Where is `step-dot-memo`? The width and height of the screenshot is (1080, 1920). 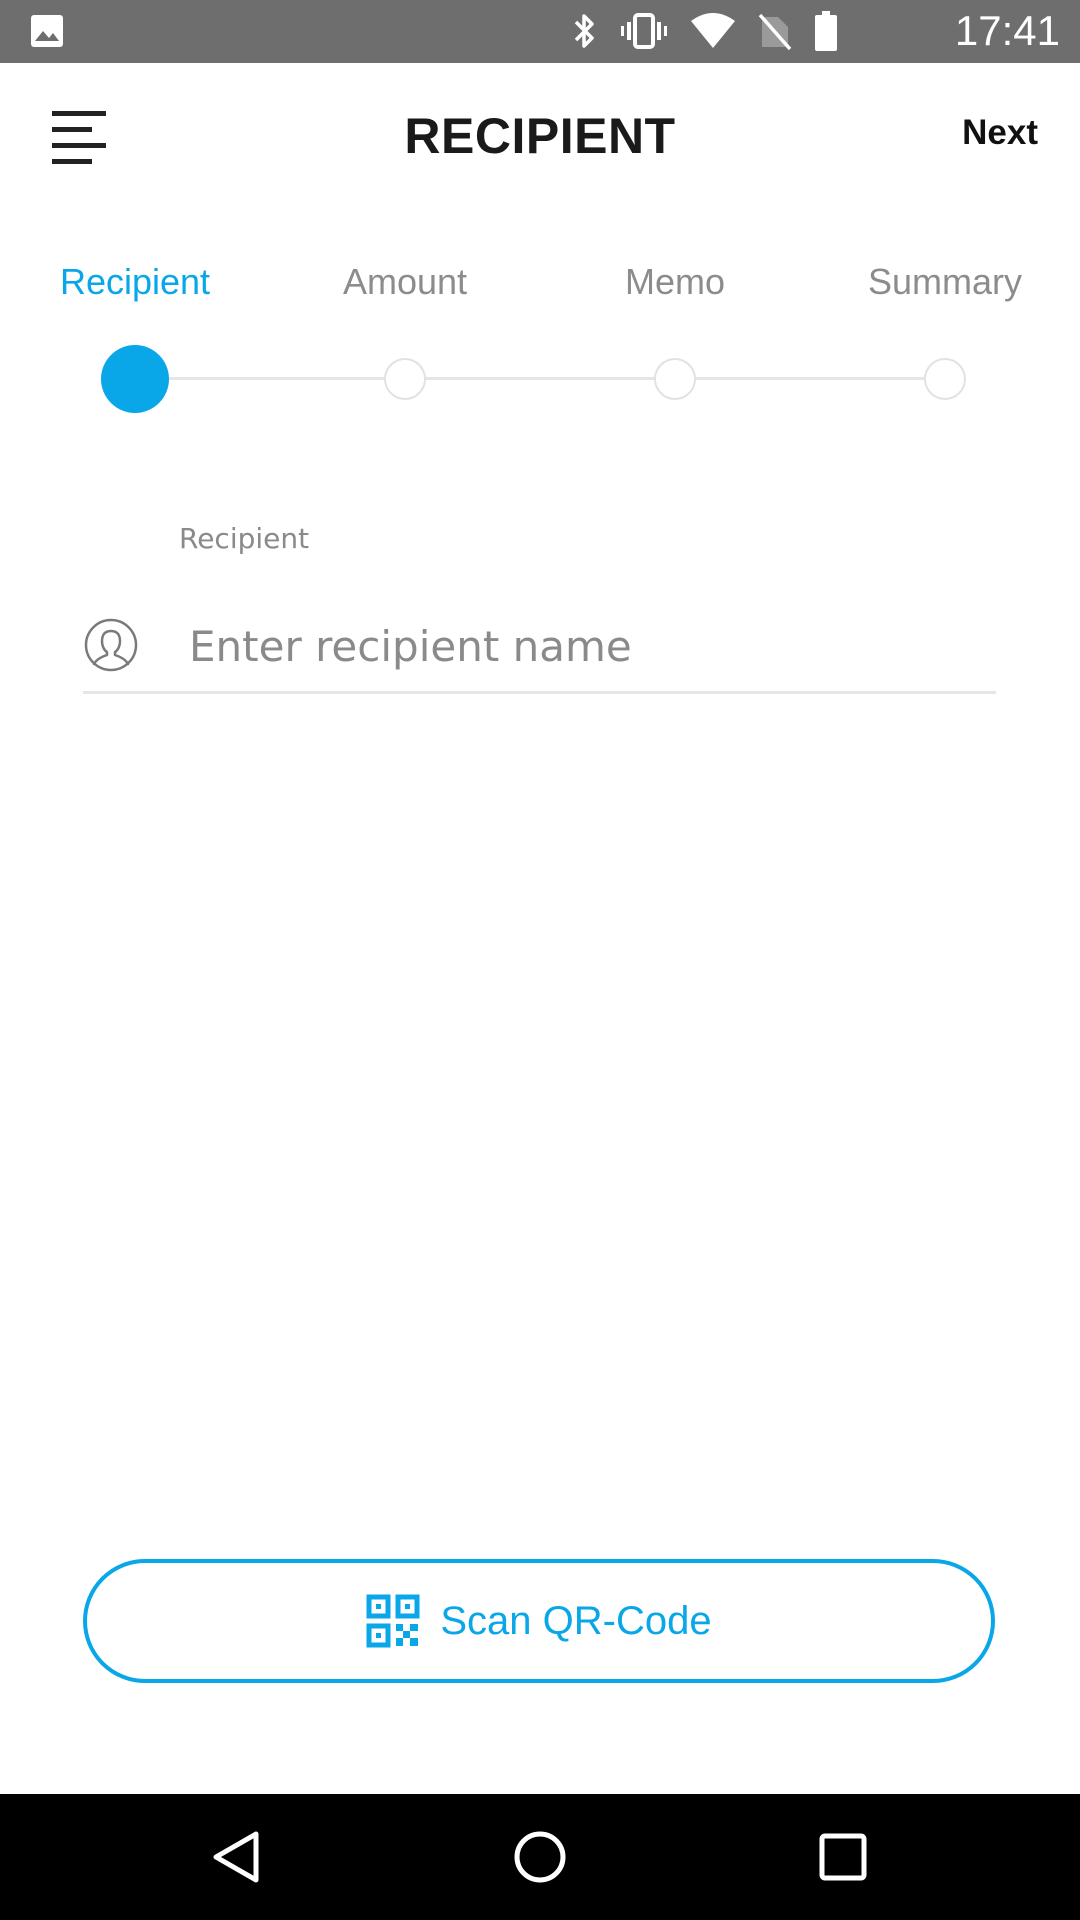
step-dot-memo is located at coordinates (675, 379).